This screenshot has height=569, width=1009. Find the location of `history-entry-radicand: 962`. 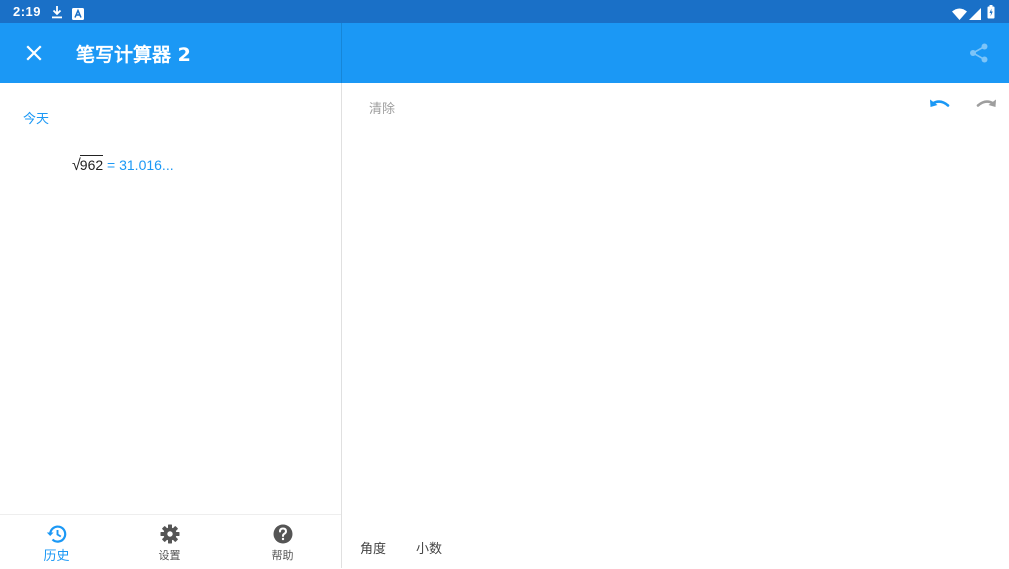

history-entry-radicand: 962 is located at coordinates (91, 164).